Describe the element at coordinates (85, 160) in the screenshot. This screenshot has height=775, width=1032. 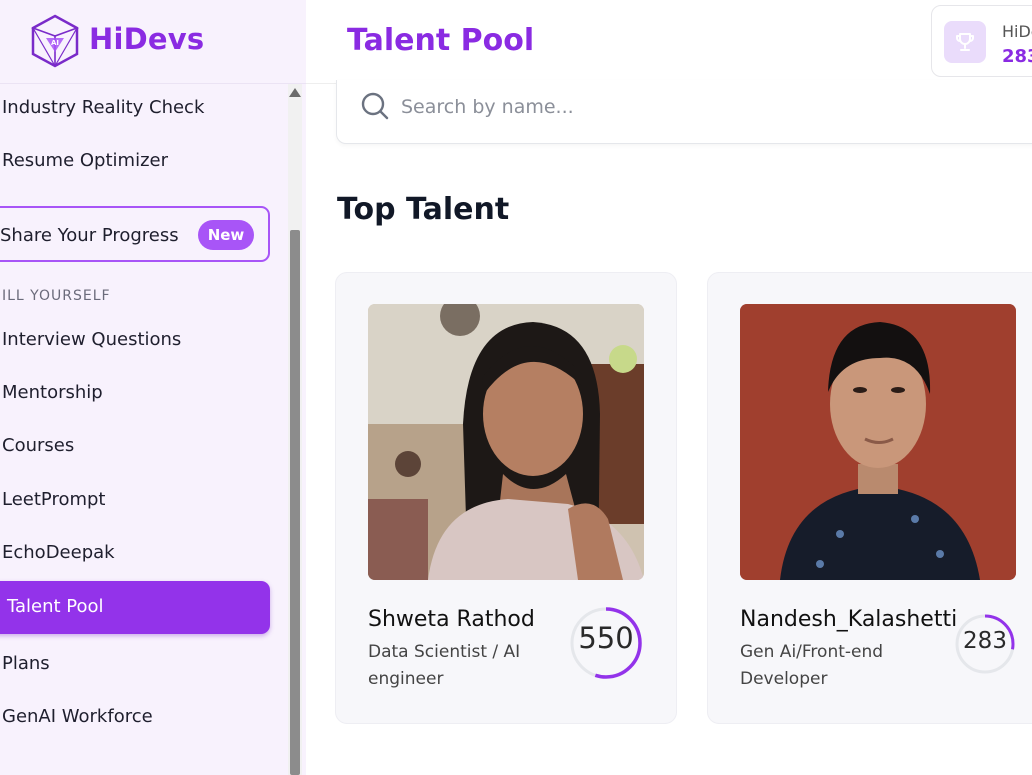
I see `sidebar-item-resume-optimizer: Resume Optimizer` at that location.